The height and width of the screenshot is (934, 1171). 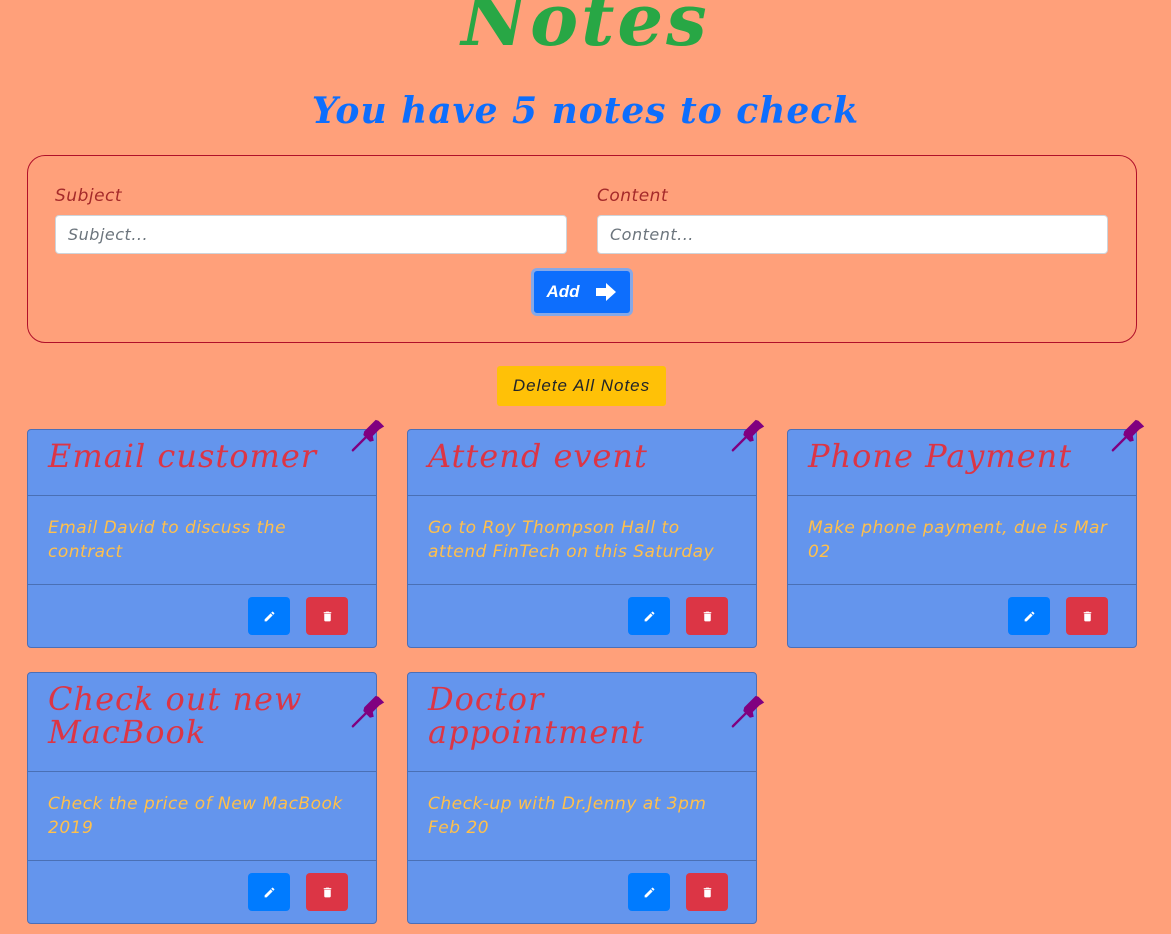 I want to click on note-body: Check-up with Dr.Jenny at 3pm Feb 20, so click(x=582, y=816).